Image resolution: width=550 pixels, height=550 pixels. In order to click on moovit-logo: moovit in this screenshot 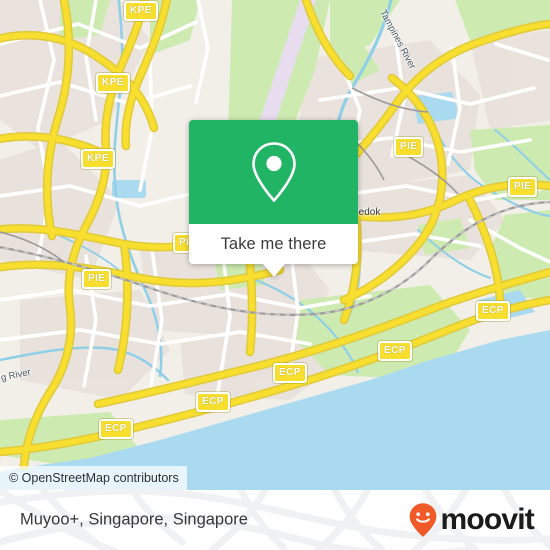, I will do `click(471, 520)`.